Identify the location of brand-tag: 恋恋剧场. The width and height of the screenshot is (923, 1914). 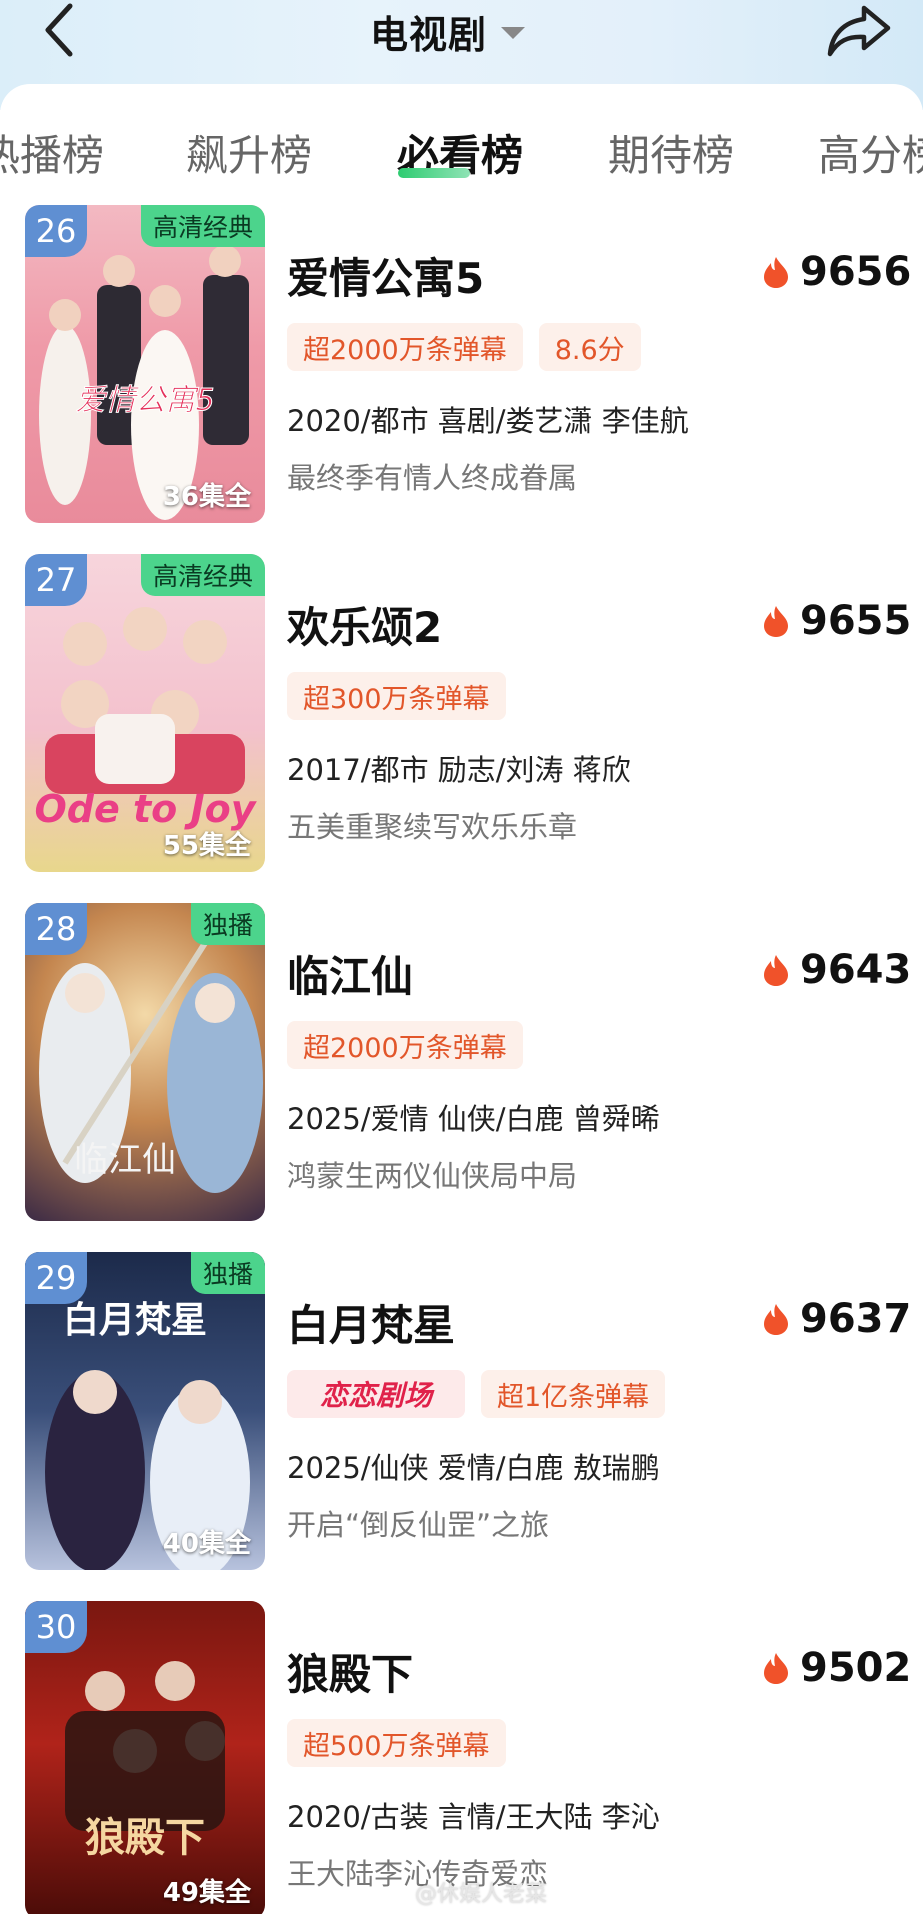
(376, 1394).